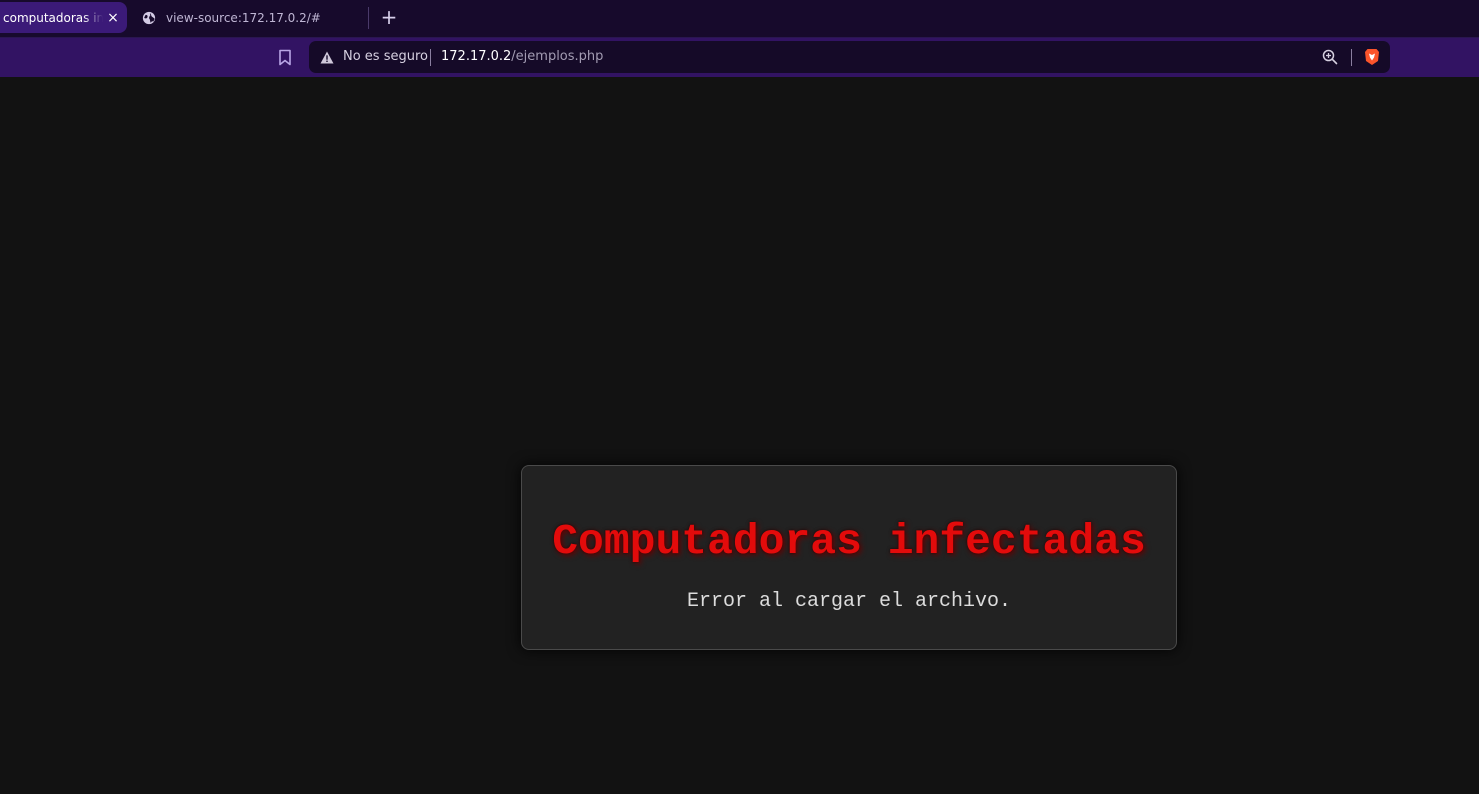 This screenshot has width=1479, height=794. Describe the element at coordinates (53, 17) in the screenshot. I see `tab-title: computadoras infectadas` at that location.